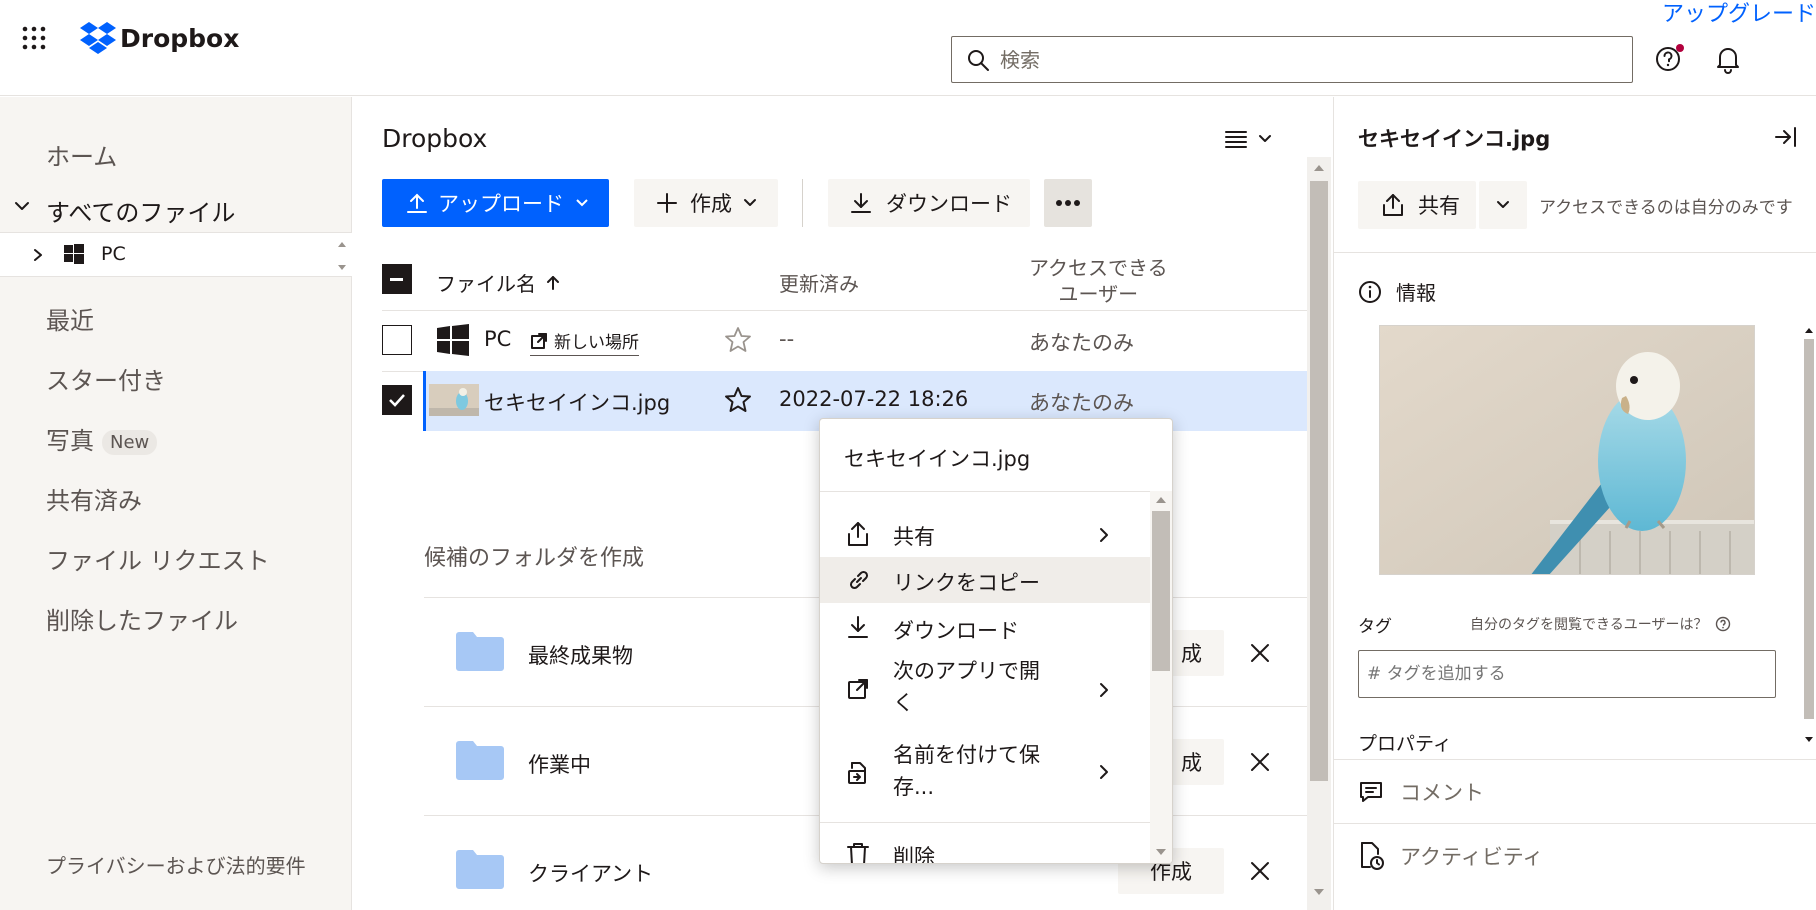 This screenshot has width=1816, height=910. Describe the element at coordinates (577, 402) in the screenshot. I see `file-name: セキセイインコ.jpg` at that location.